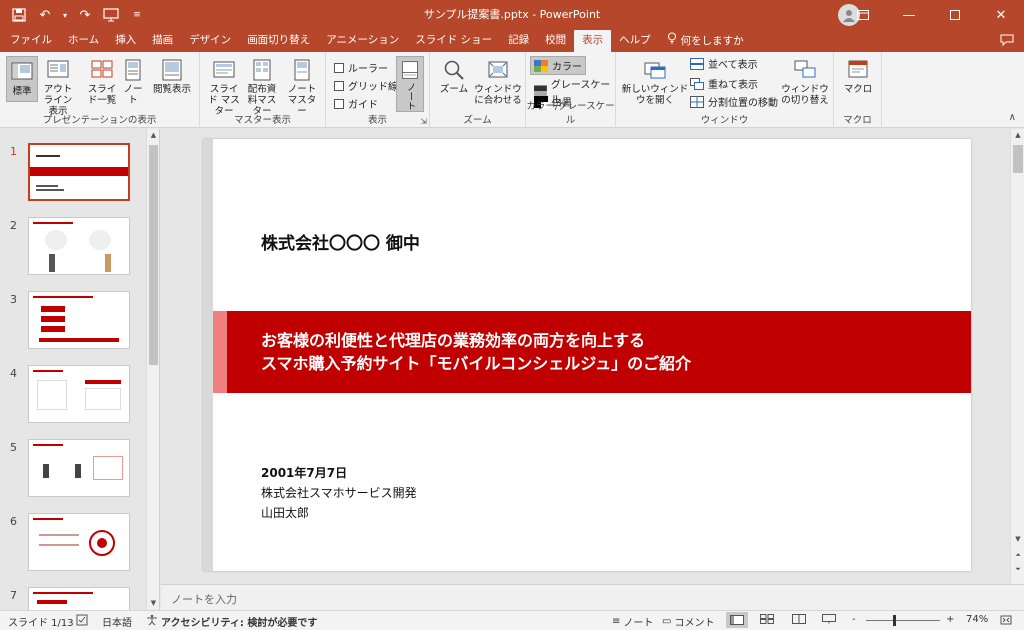 This screenshot has height=630, width=1024. What do you see at coordinates (99, 120) in the screenshot?
I see `presentation-views-label: プレゼンテーションの表示` at bounding box center [99, 120].